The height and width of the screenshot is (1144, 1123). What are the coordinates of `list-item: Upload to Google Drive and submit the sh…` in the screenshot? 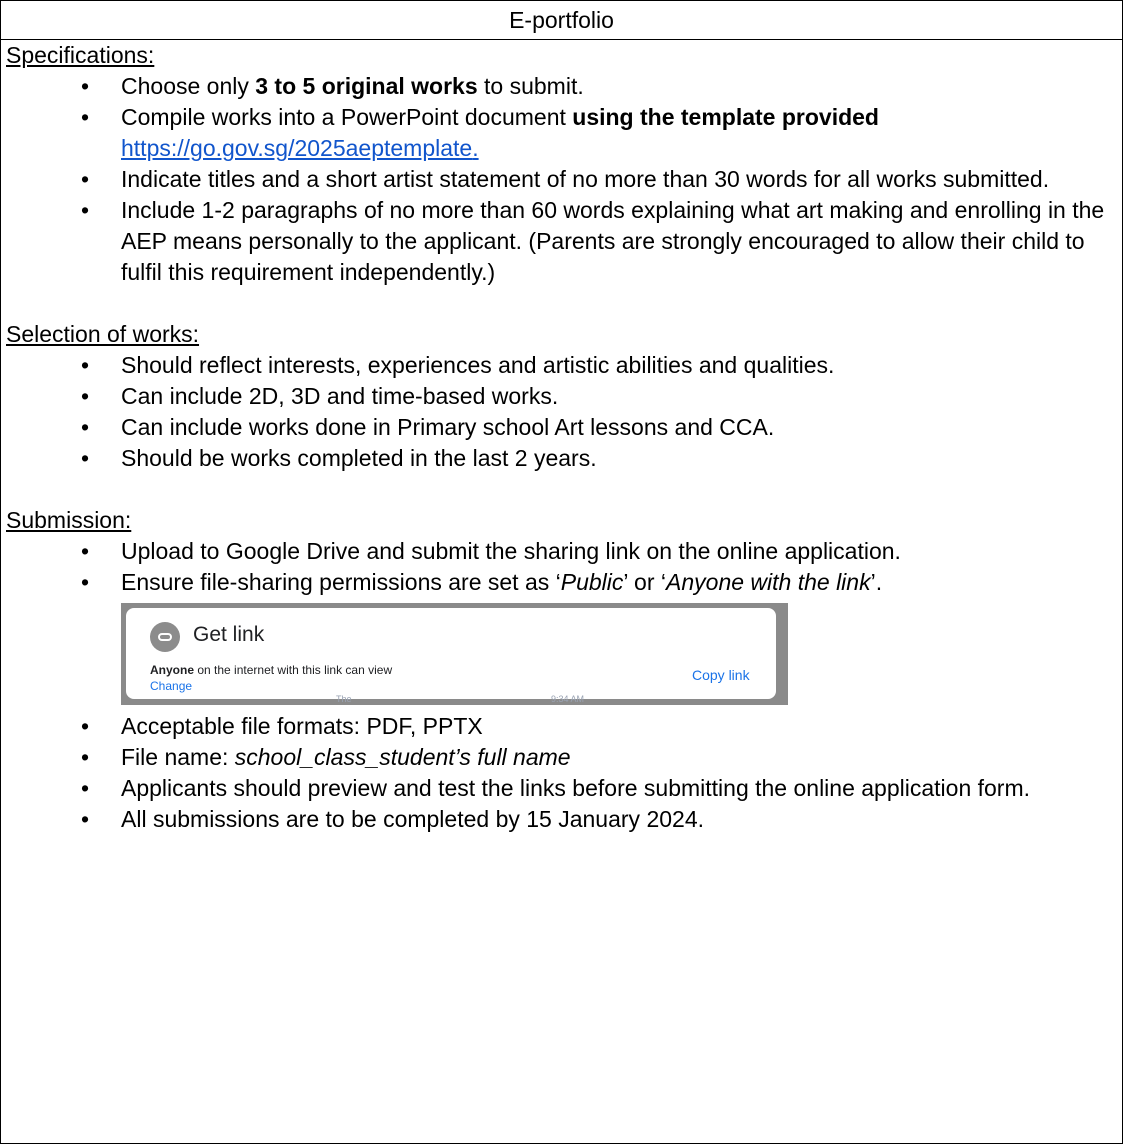 It's located at (564, 551).